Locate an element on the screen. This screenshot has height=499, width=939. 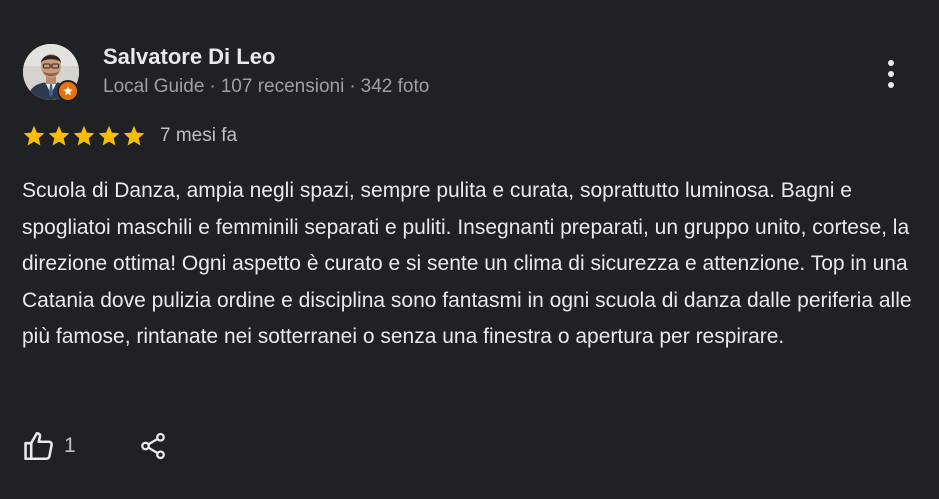
reviews-count: 107 recensioni is located at coordinates (282, 86).